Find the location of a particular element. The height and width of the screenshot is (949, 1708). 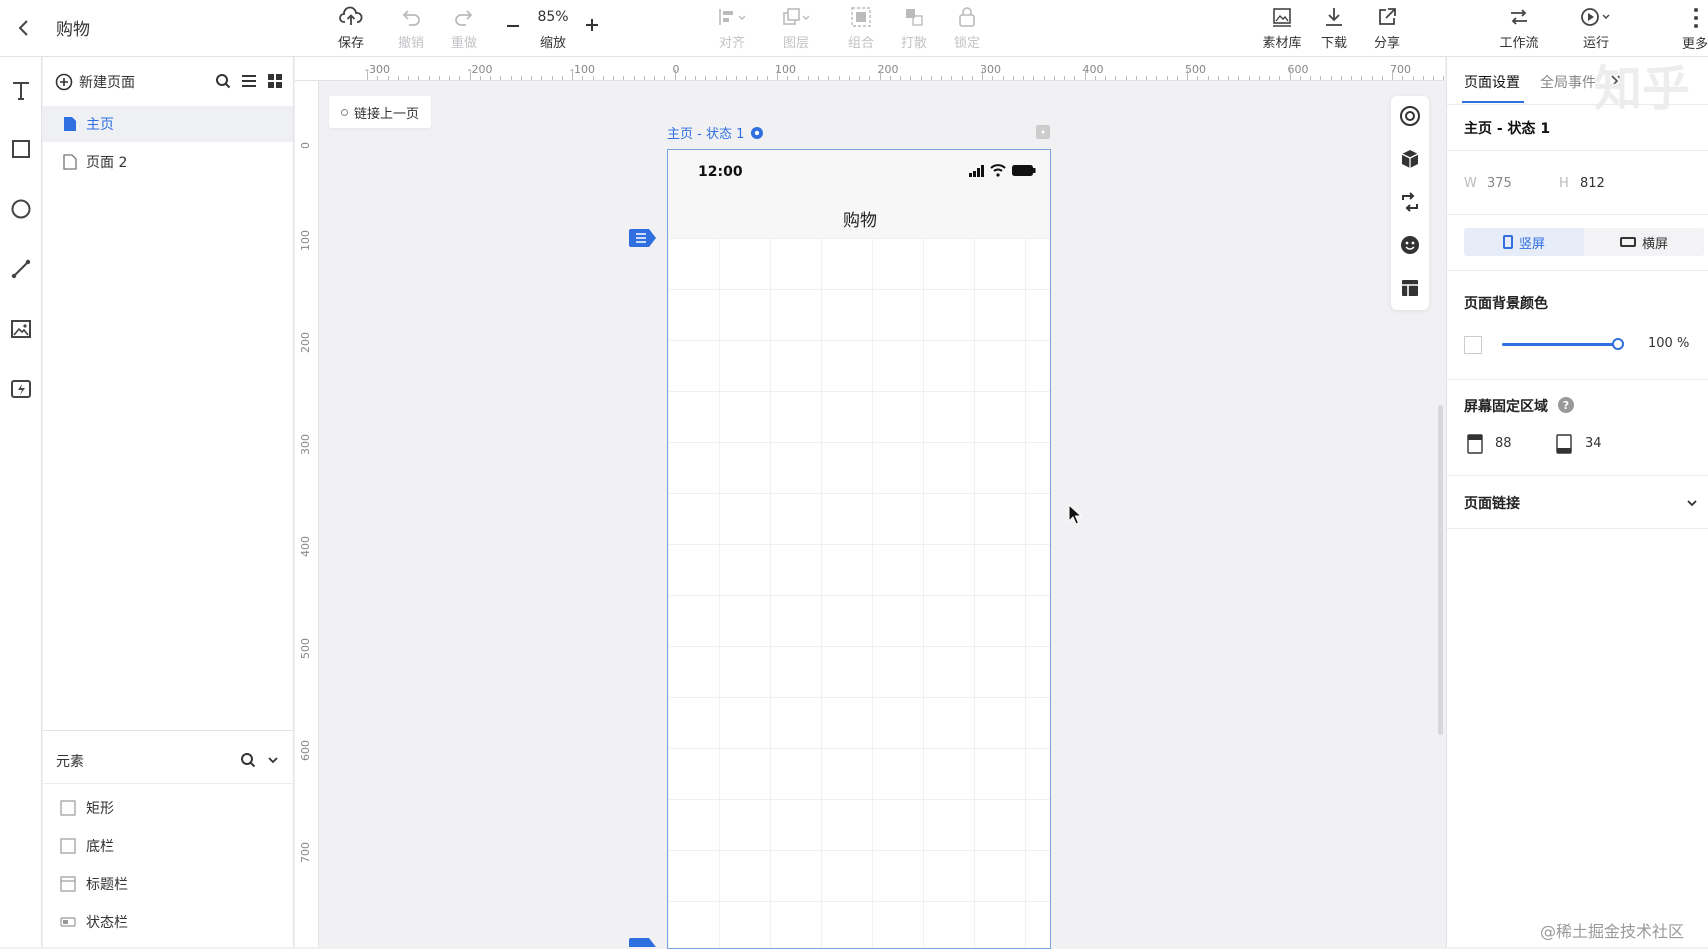

status-time: 12:00 is located at coordinates (720, 172).